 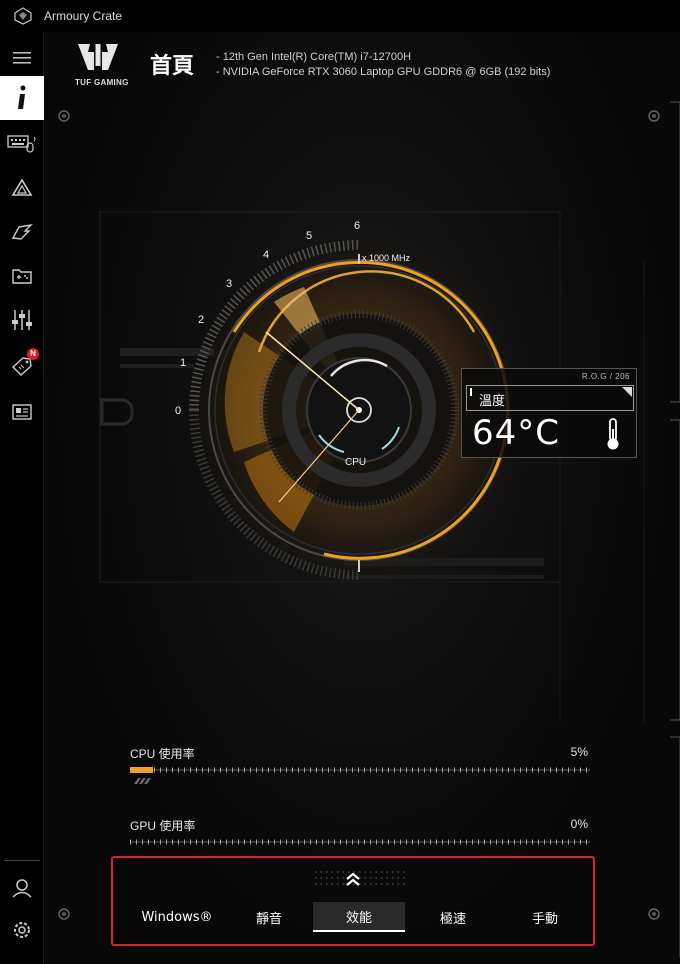 I want to click on gpu-usage-label: GPU 使用率, so click(x=163, y=826).